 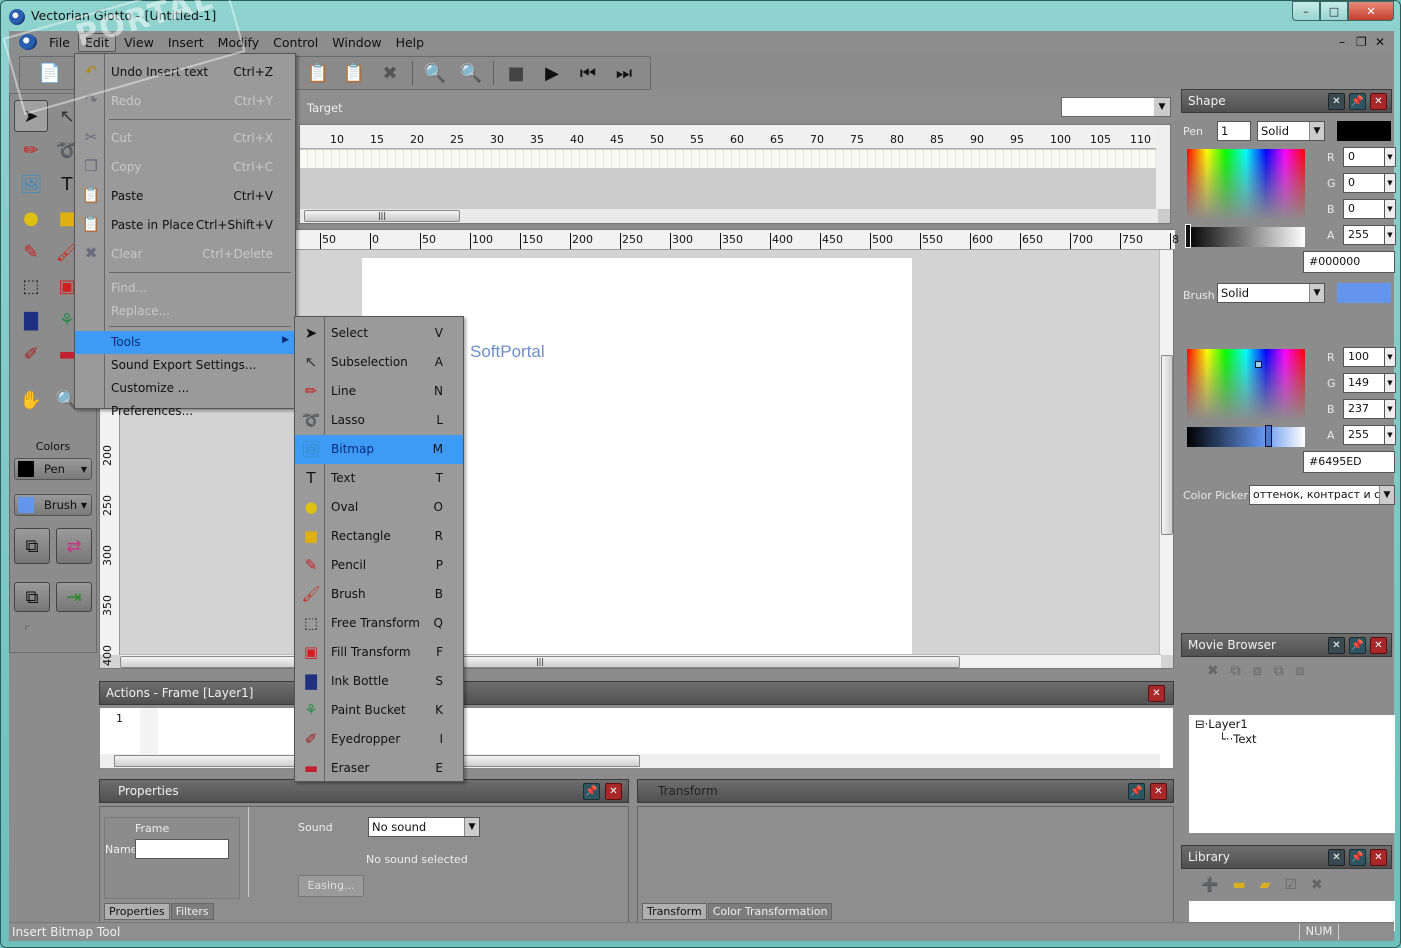 What do you see at coordinates (74, 597) in the screenshot?
I see `snap-button: ⇥` at bounding box center [74, 597].